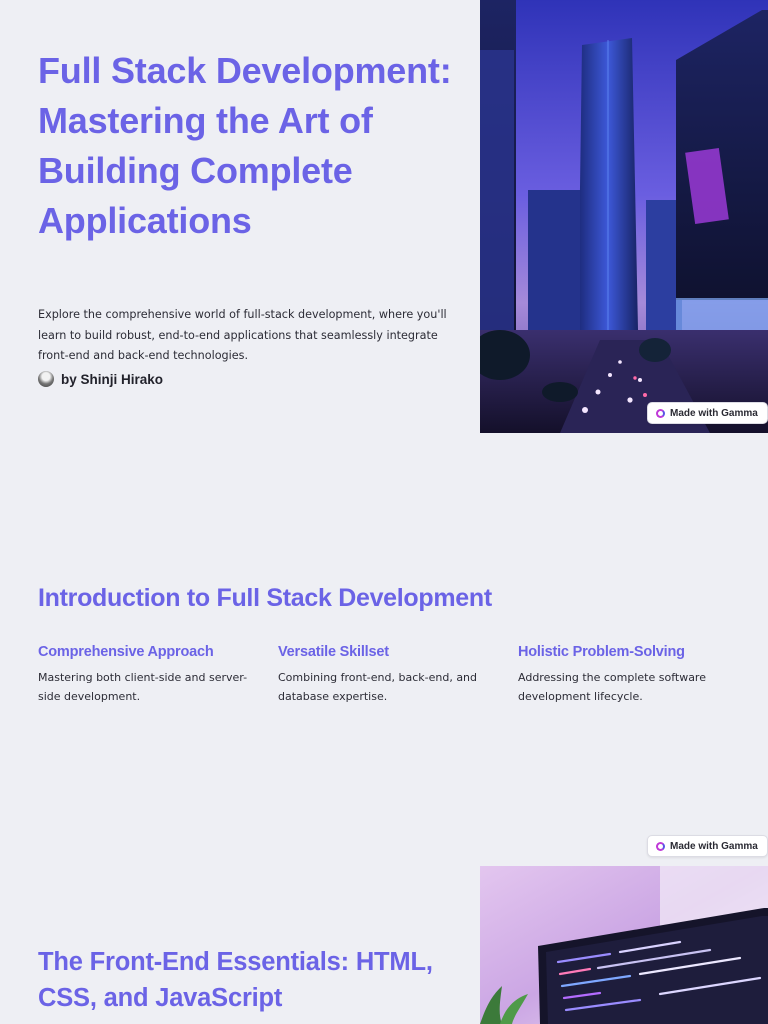 Image resolution: width=768 pixels, height=1024 pixels. What do you see at coordinates (112, 379) in the screenshot?
I see `author-name: by Shinji Hirako` at bounding box center [112, 379].